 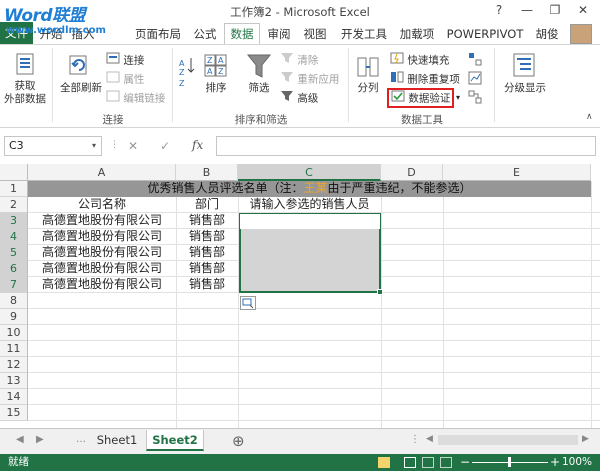 I want to click on sort-button: 排序, so click(x=216, y=88).